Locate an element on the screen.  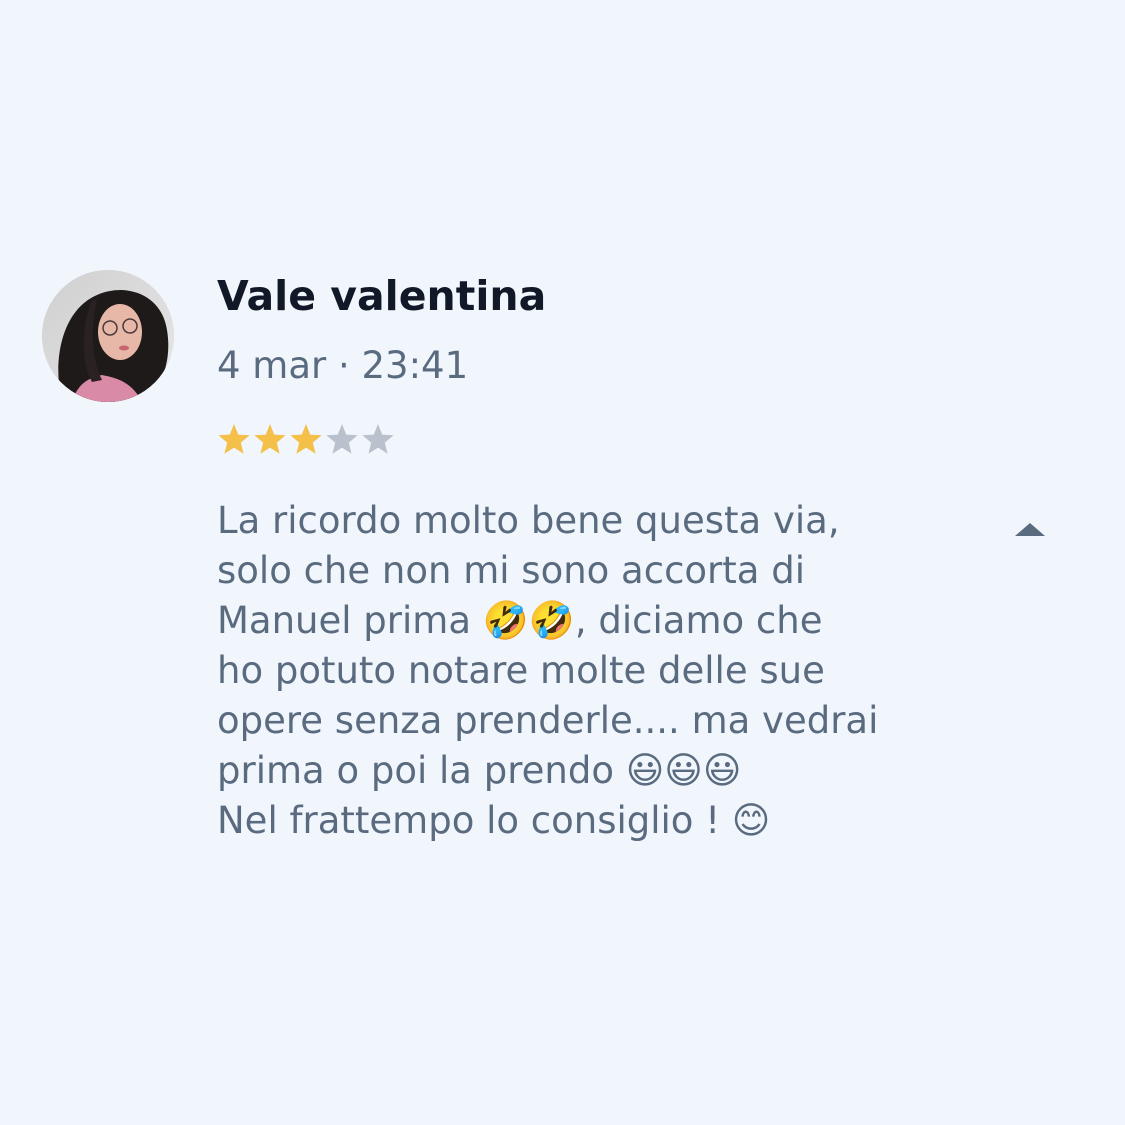
star-rating is located at coordinates (306, 440).